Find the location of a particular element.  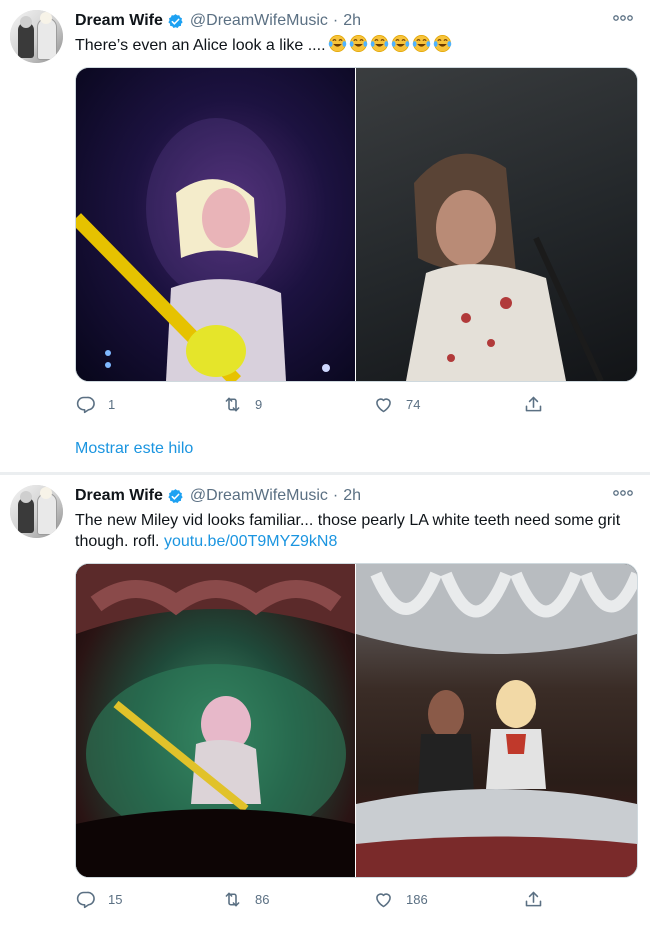

like-count: 74 is located at coordinates (413, 404).